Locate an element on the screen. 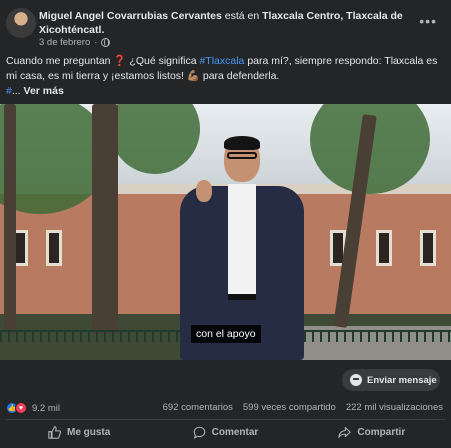  share-icon is located at coordinates (345, 432).